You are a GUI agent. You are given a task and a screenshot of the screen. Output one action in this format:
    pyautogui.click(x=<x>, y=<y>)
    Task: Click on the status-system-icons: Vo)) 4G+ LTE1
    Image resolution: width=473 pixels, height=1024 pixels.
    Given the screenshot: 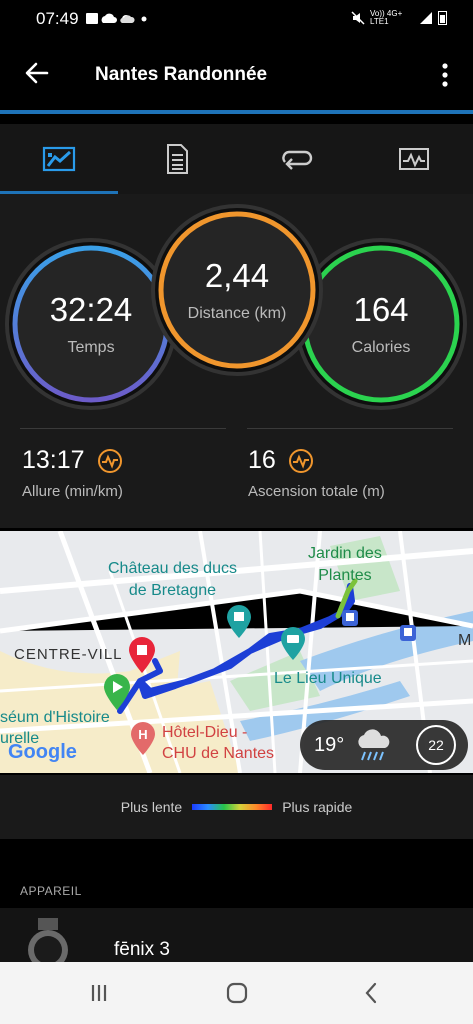 What is the action you would take?
    pyautogui.click(x=399, y=18)
    